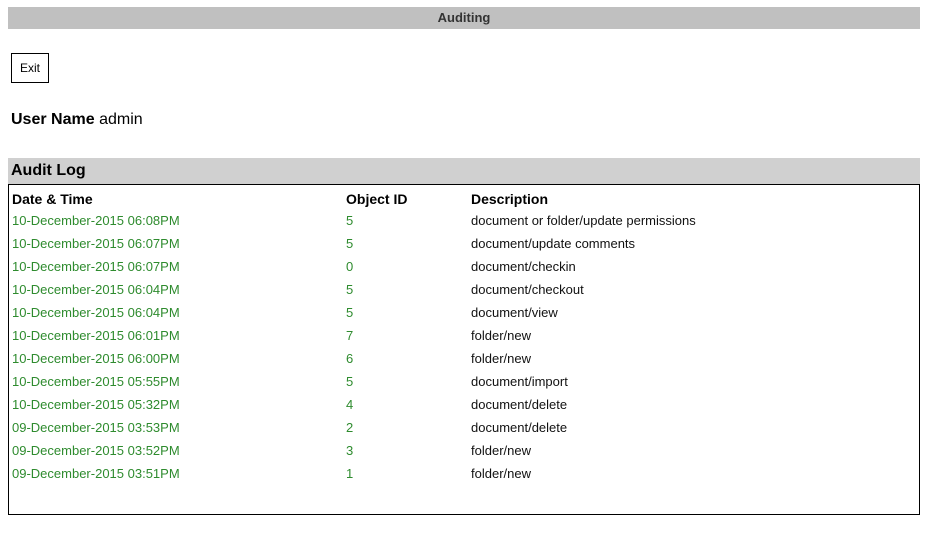 The image size is (930, 534). I want to click on row-object-id: 7, so click(350, 335).